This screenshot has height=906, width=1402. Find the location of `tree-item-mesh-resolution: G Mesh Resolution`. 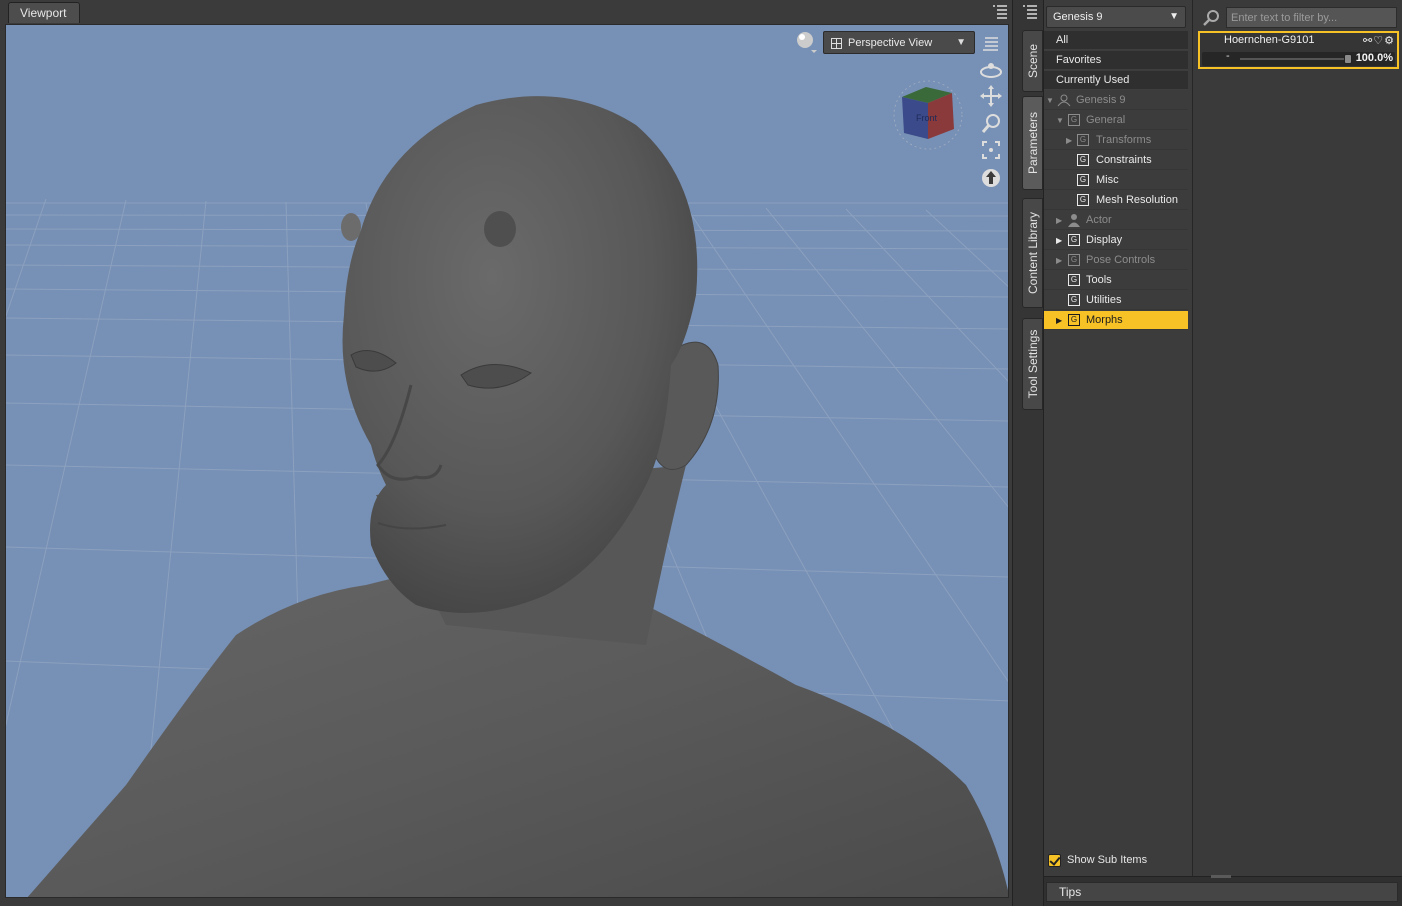

tree-item-mesh-resolution: G Mesh Resolution is located at coordinates (1116, 200).